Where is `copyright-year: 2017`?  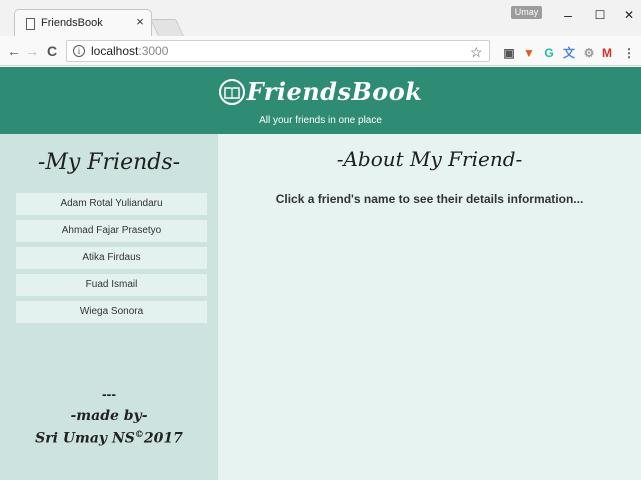
copyright-year: 2017 is located at coordinates (163, 438).